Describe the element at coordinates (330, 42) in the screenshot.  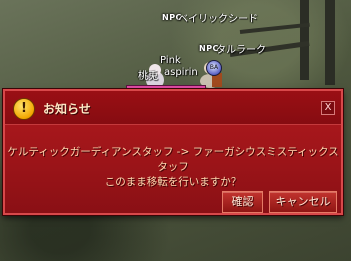
I see `fence-post` at that location.